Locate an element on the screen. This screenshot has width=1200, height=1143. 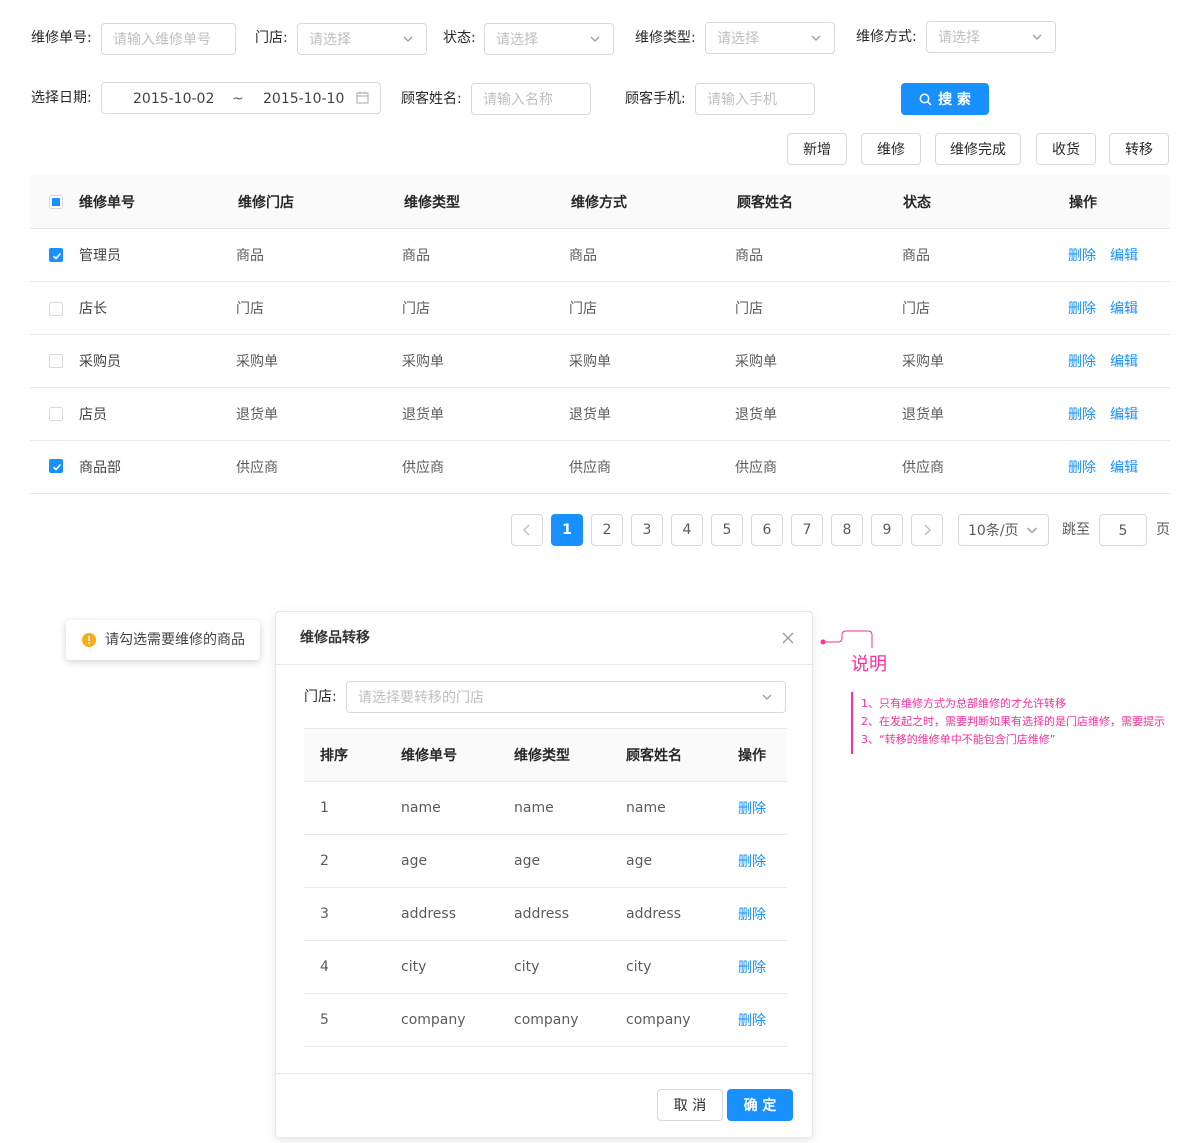
repair-button: 维修 is located at coordinates (891, 149).